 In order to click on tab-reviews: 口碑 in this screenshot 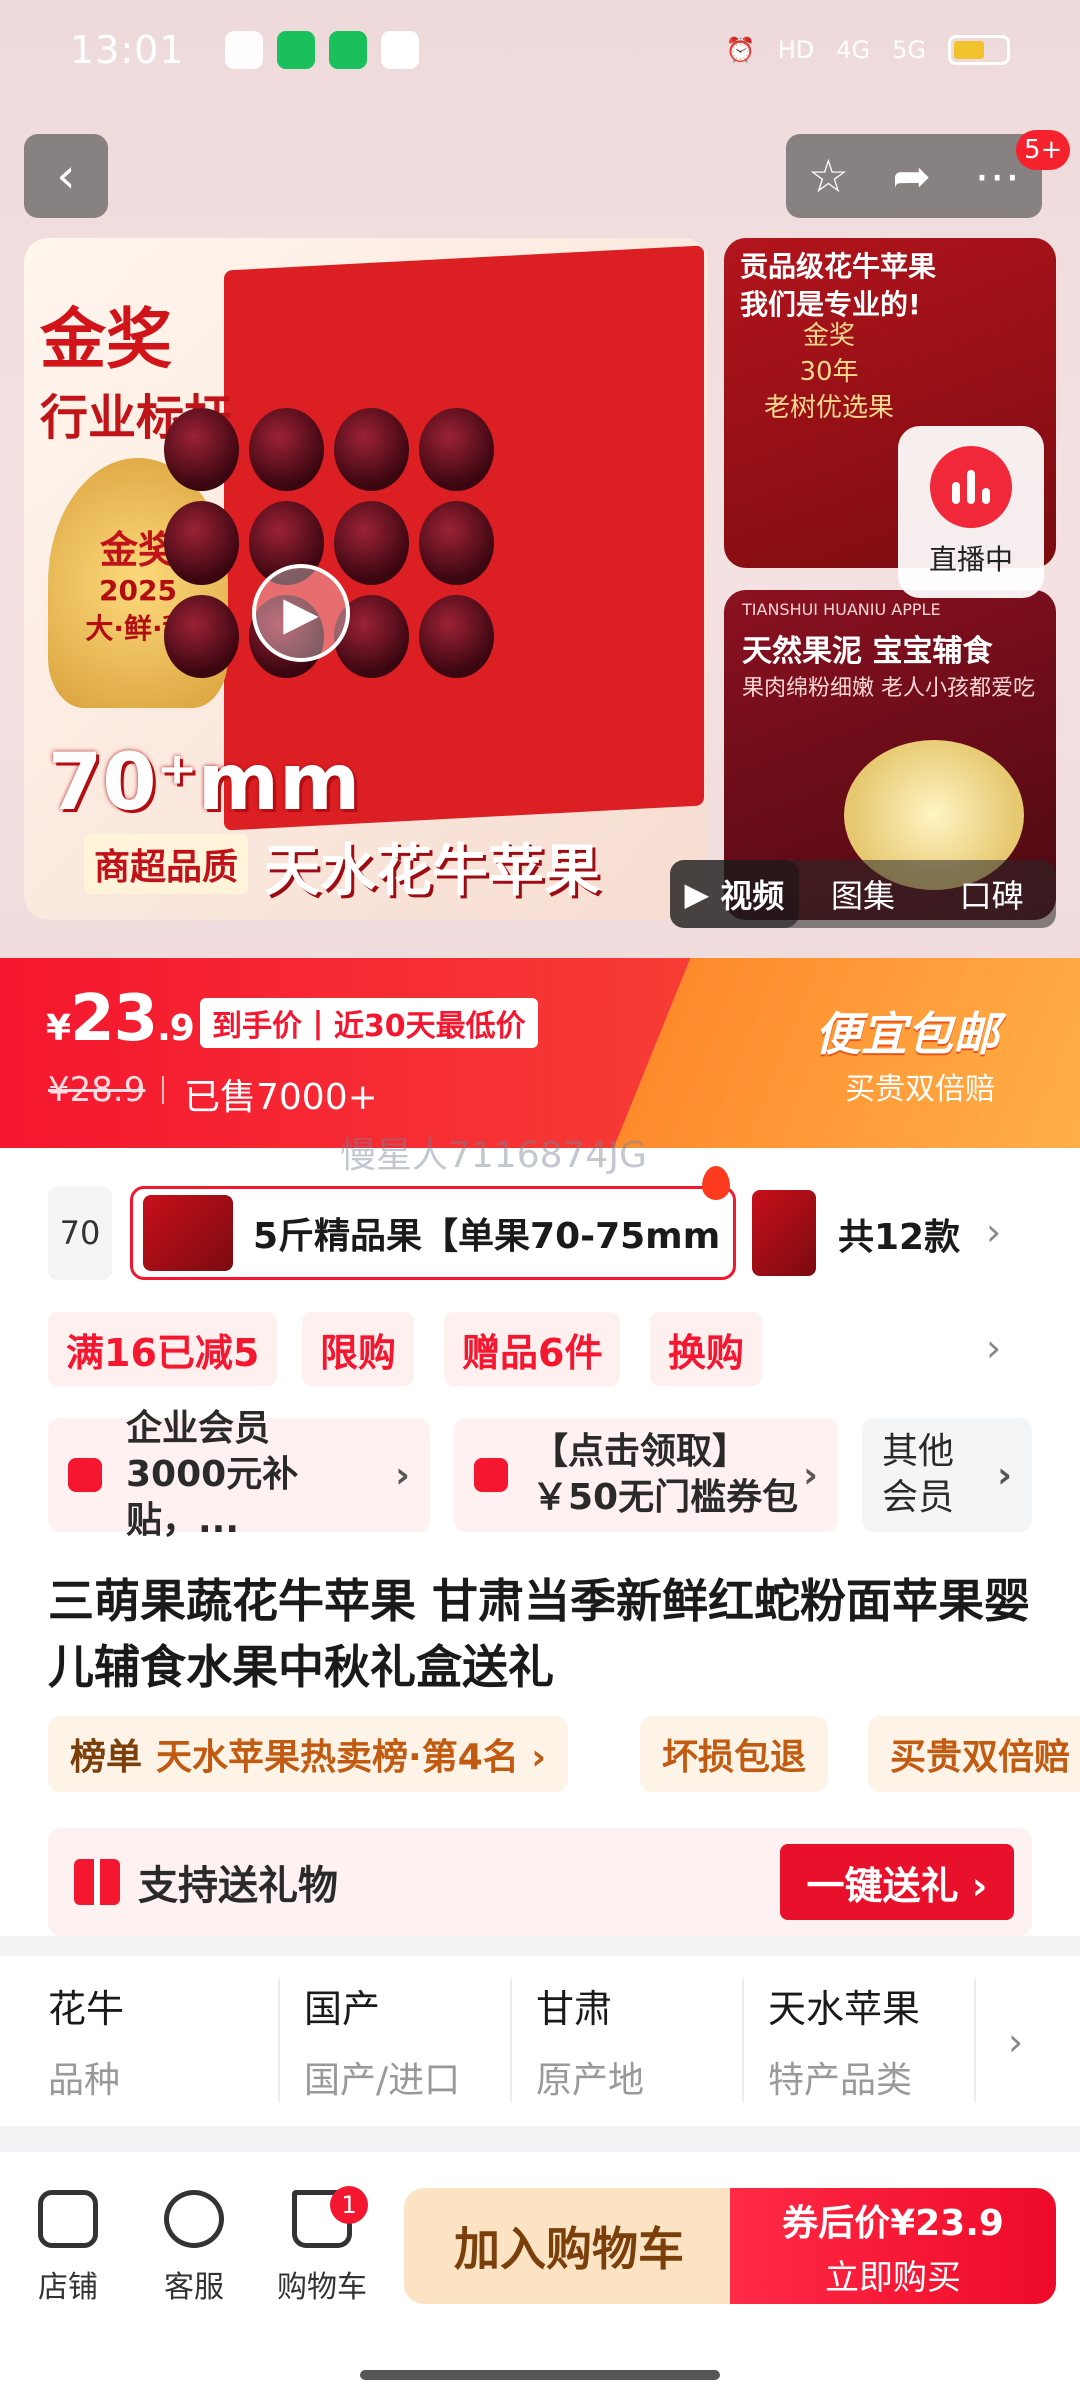, I will do `click(991, 894)`.